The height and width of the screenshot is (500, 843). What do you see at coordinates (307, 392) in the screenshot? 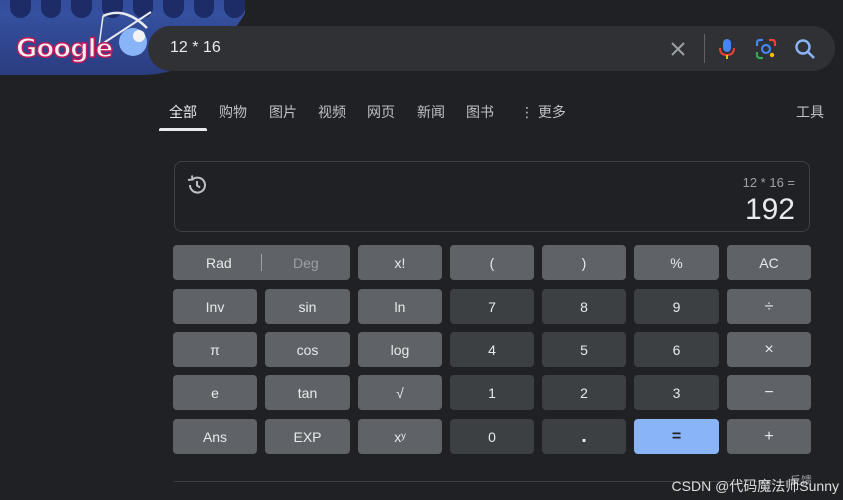
I see `tan-button: tan` at bounding box center [307, 392].